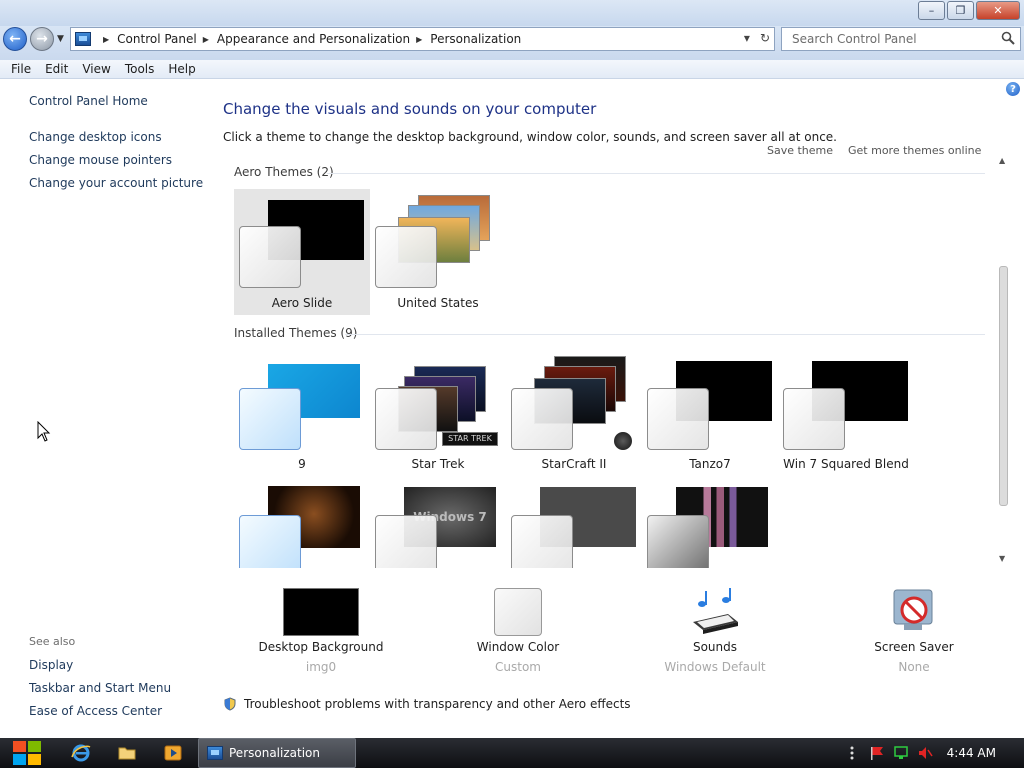 The height and width of the screenshot is (768, 1024). I want to click on theme-label: 9, so click(302, 464).